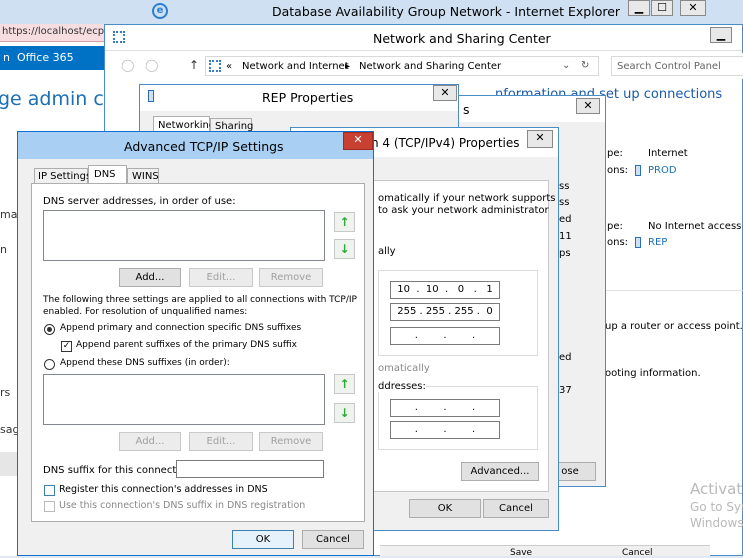  I want to click on tab-wins: WINS, so click(143, 176).